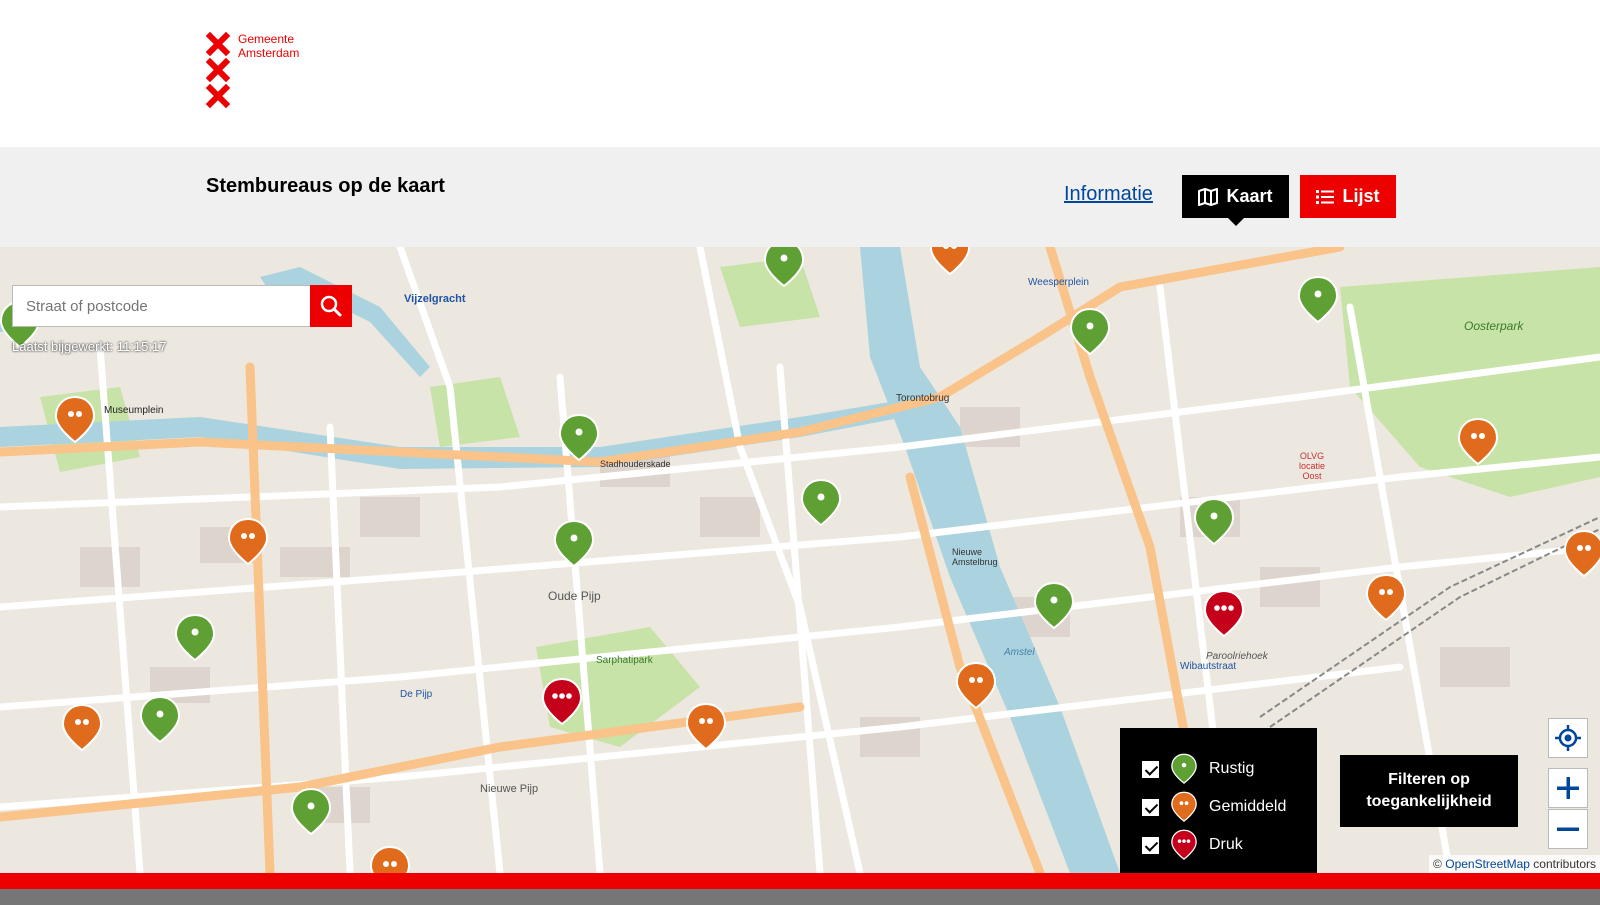 This screenshot has height=905, width=1600. What do you see at coordinates (1361, 196) in the screenshot?
I see `lijst-label: Lijst` at bounding box center [1361, 196].